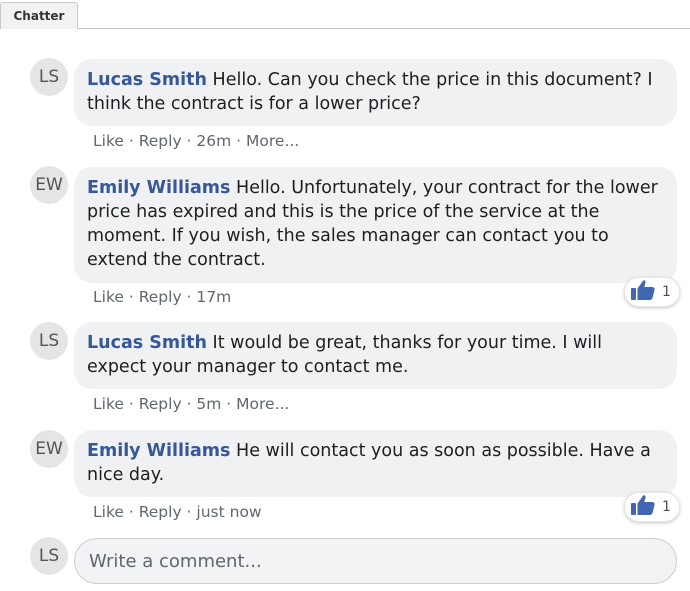 Image resolution: width=690 pixels, height=591 pixels. I want to click on comment-actions: Like · Reply · just now, so click(177, 512).